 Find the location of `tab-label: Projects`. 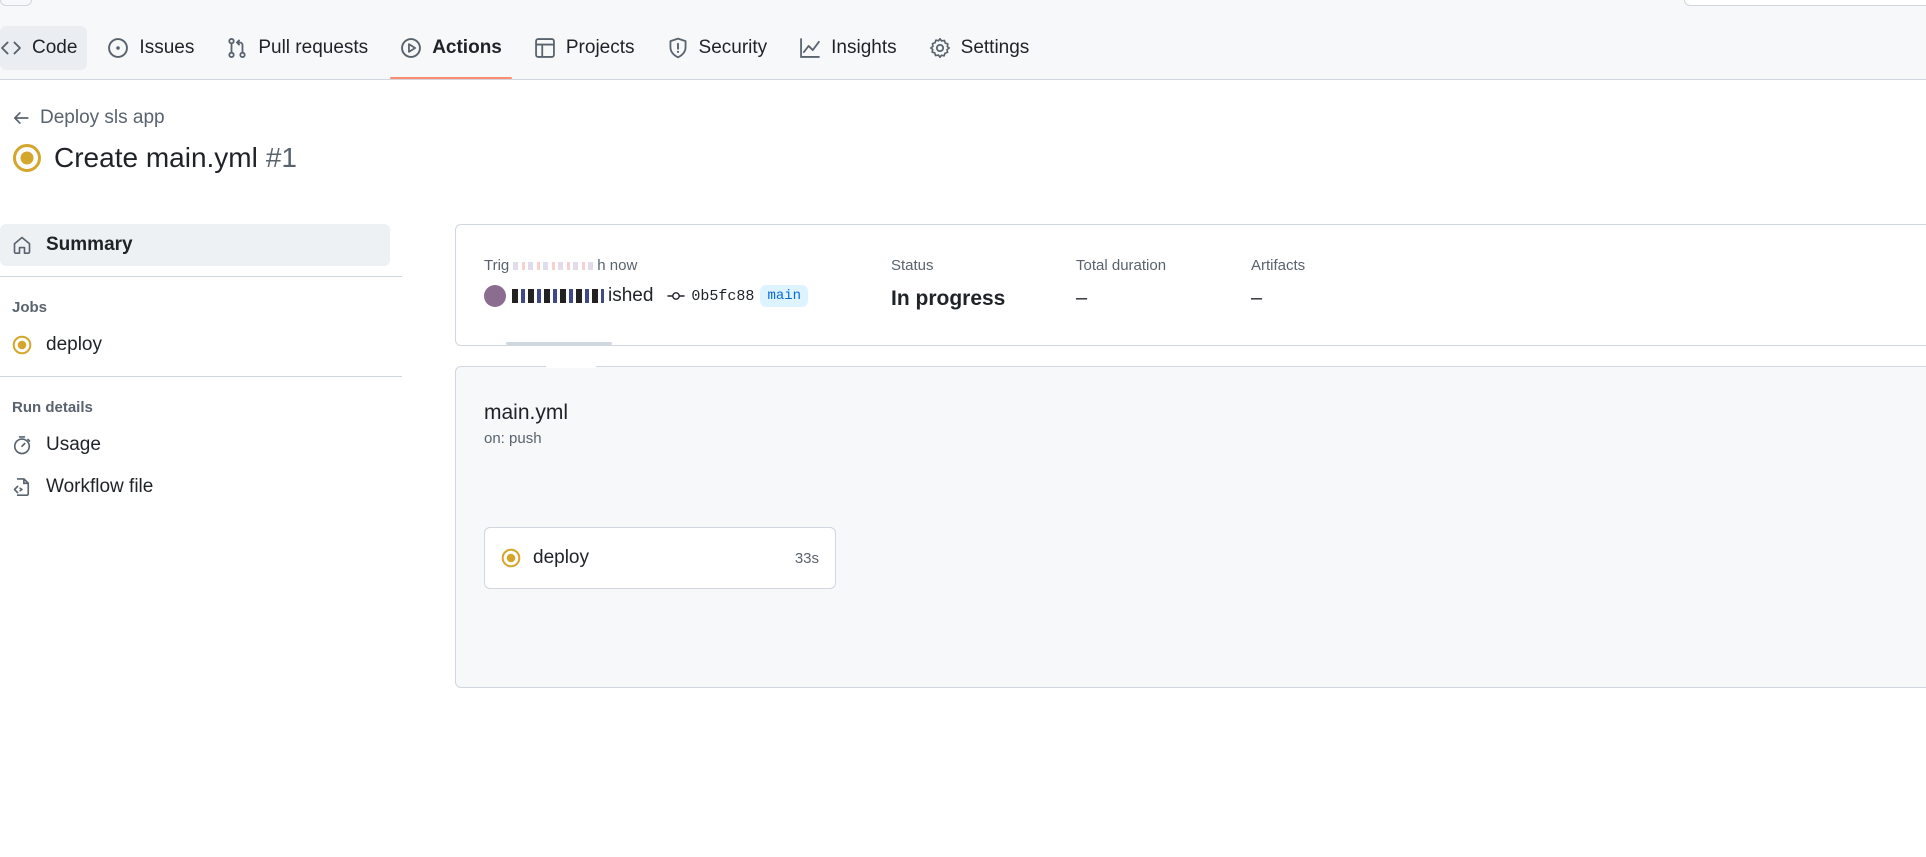

tab-label: Projects is located at coordinates (600, 47).